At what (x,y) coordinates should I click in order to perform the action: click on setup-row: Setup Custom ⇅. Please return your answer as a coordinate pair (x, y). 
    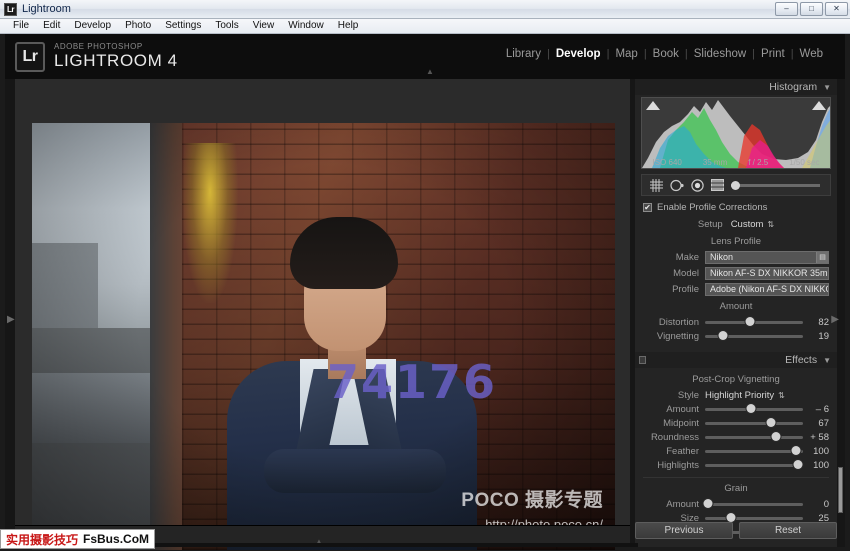
    Looking at the image, I should click on (736, 224).